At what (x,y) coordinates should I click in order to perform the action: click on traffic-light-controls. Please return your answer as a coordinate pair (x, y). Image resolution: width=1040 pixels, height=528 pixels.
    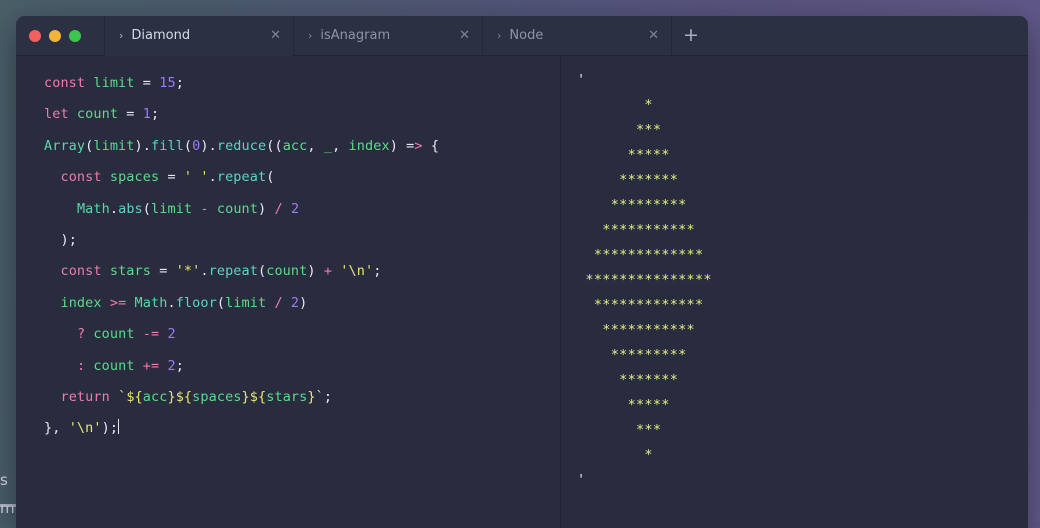
    Looking at the image, I should click on (60, 35).